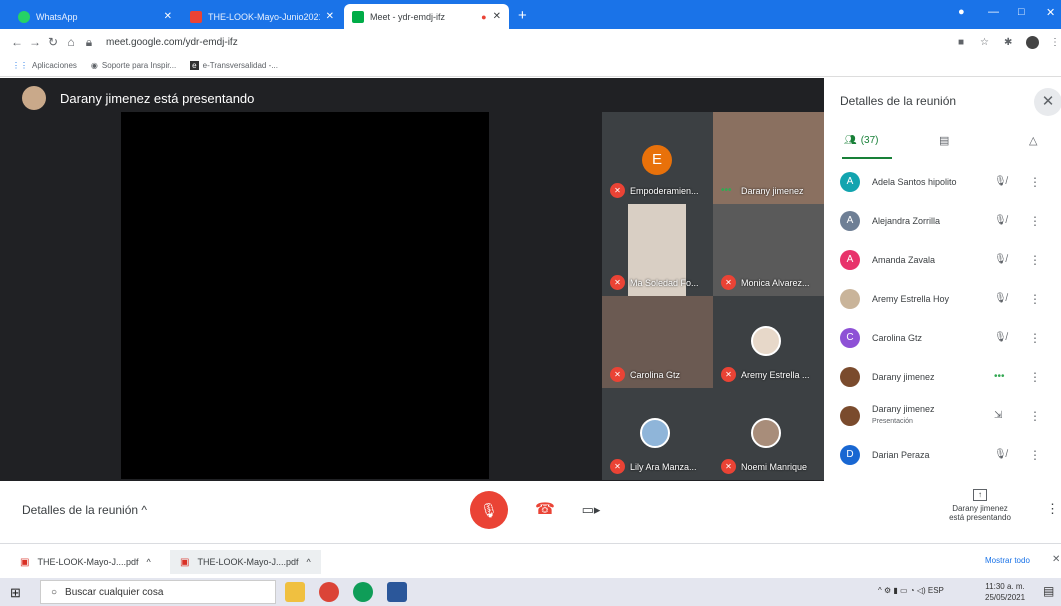 The image size is (1061, 606). I want to click on clock: 11:30 a. m. 25/05/2021, so click(1005, 592).